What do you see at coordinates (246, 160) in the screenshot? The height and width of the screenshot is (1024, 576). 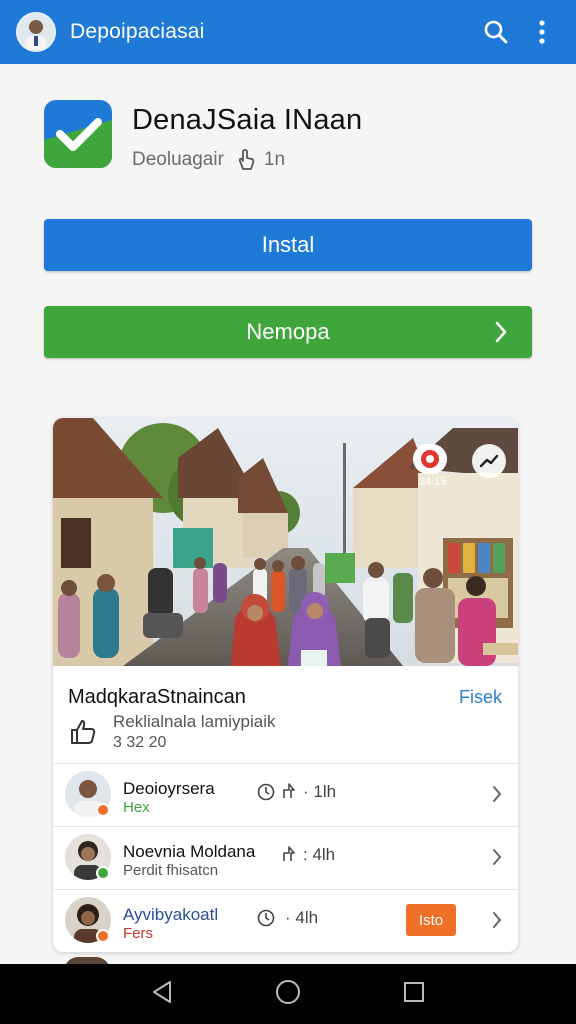 I see `hand-tap-icon` at bounding box center [246, 160].